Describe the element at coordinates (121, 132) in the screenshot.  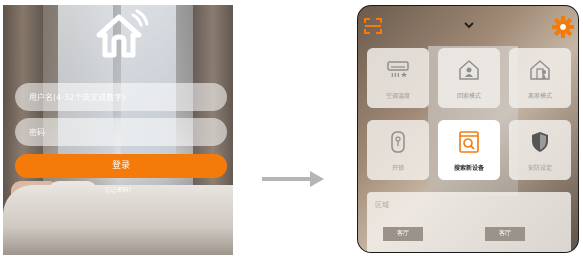
I see `password-input` at that location.